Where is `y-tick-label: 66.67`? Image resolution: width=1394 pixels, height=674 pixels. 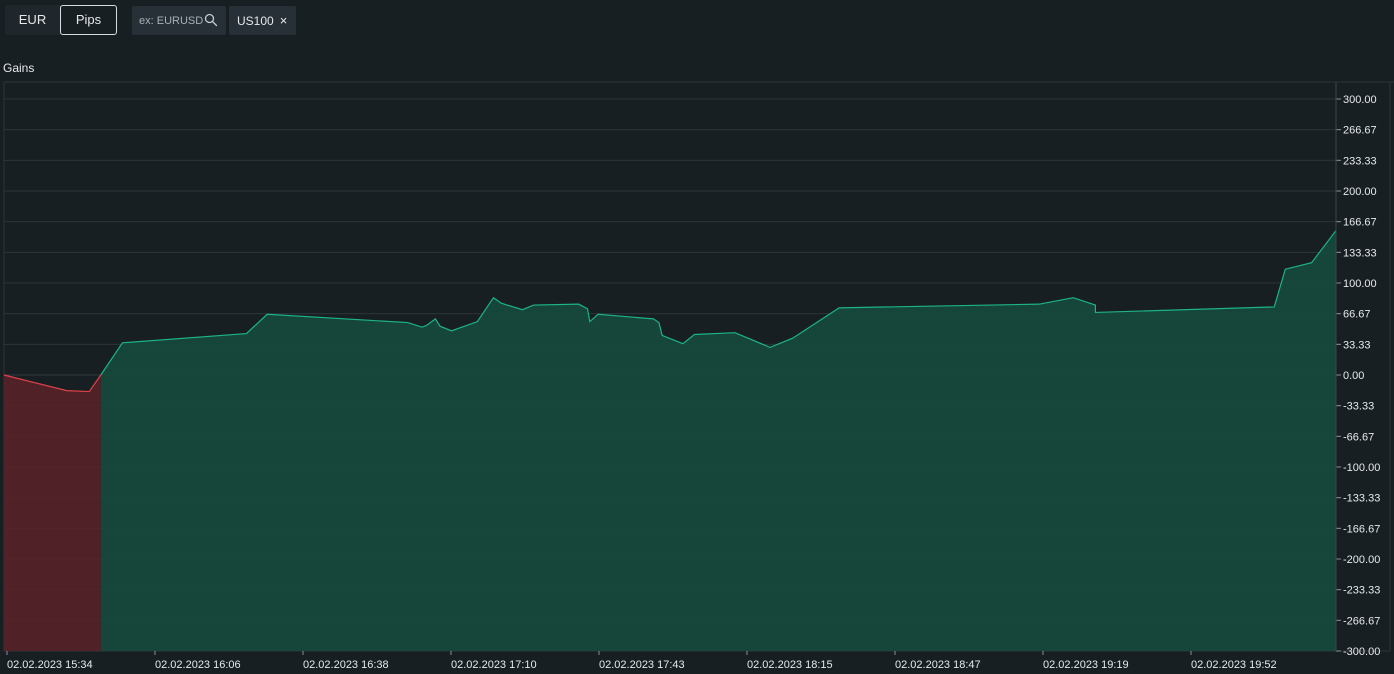 y-tick-label: 66.67 is located at coordinates (1357, 315).